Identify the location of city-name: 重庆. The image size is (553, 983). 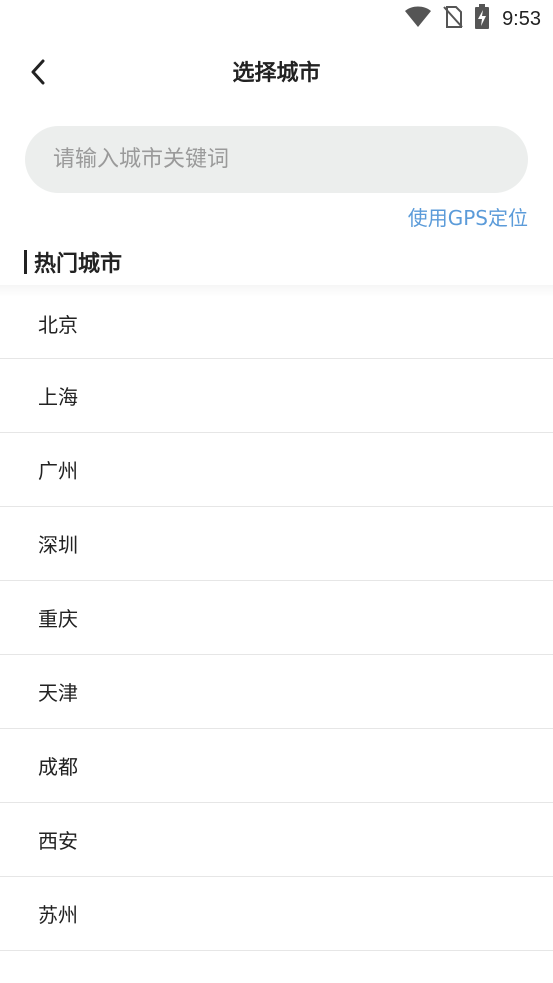
(58, 619).